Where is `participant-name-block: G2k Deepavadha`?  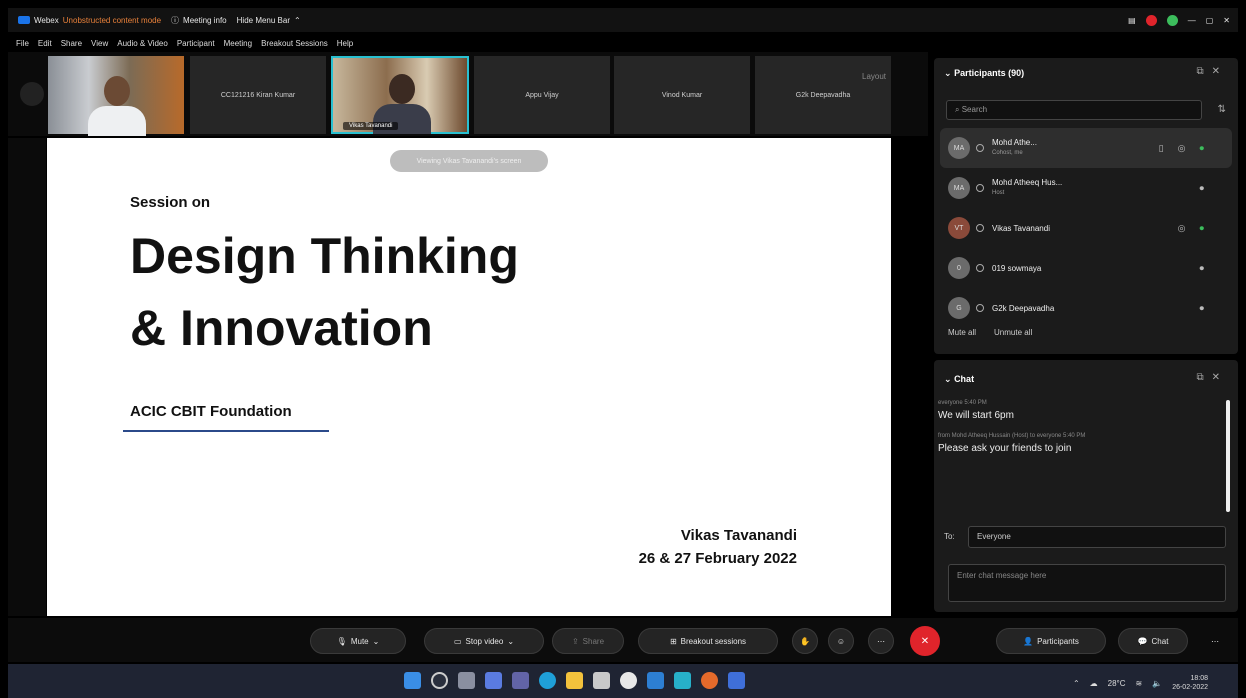 participant-name-block: G2k Deepavadha is located at coordinates (1023, 308).